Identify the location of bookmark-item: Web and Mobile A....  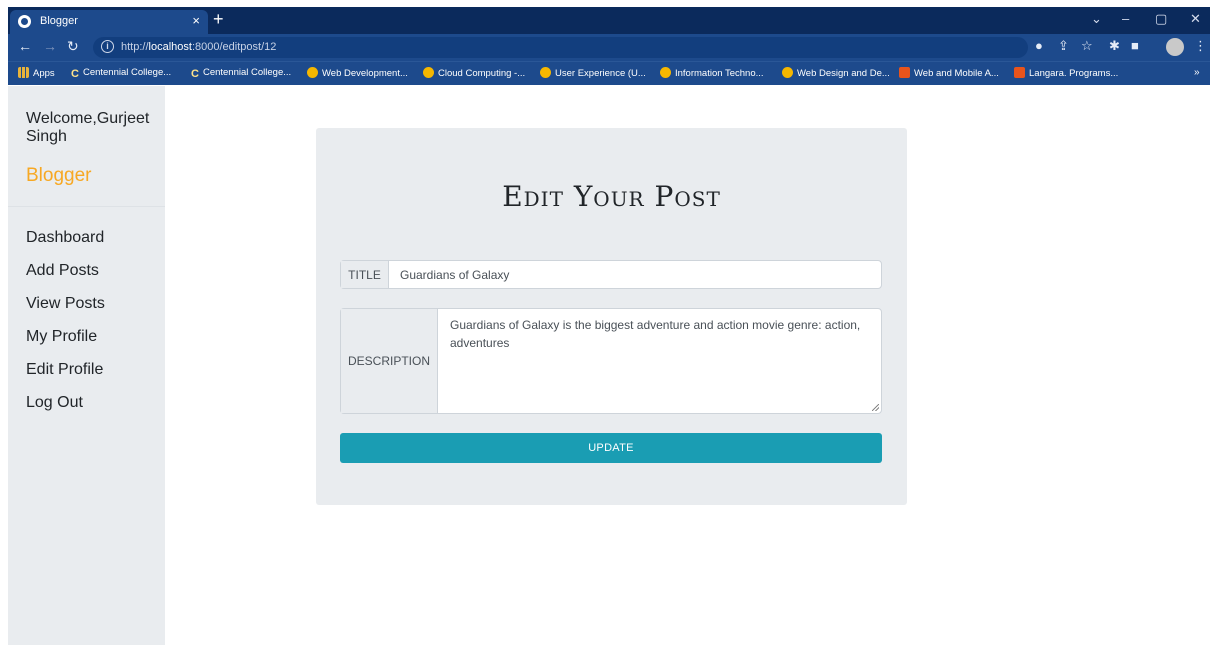
(949, 73).